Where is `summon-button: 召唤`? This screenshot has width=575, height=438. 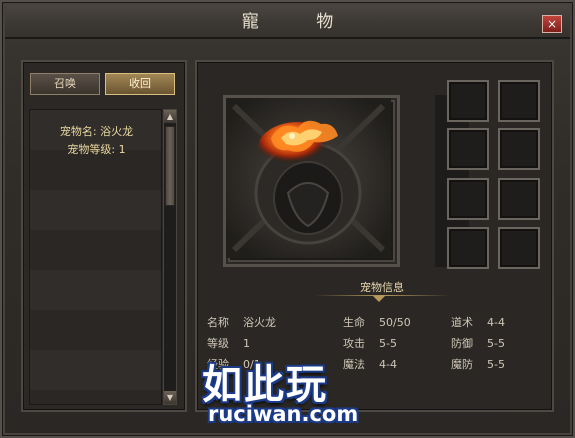
summon-button: 召唤 is located at coordinates (65, 84).